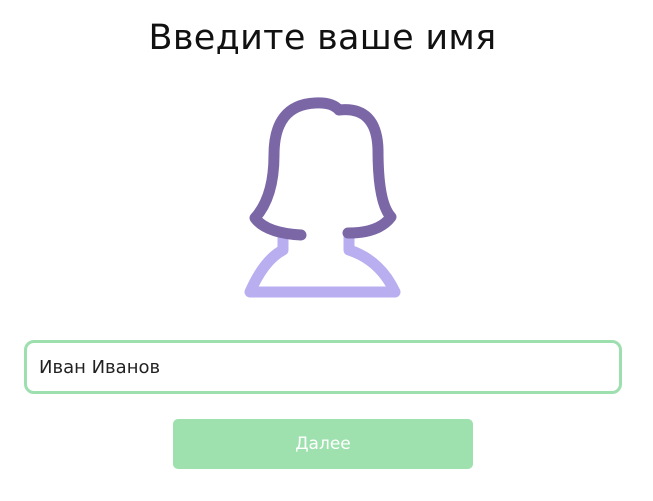 The height and width of the screenshot is (501, 653). I want to click on avatar-body, so click(322, 263).